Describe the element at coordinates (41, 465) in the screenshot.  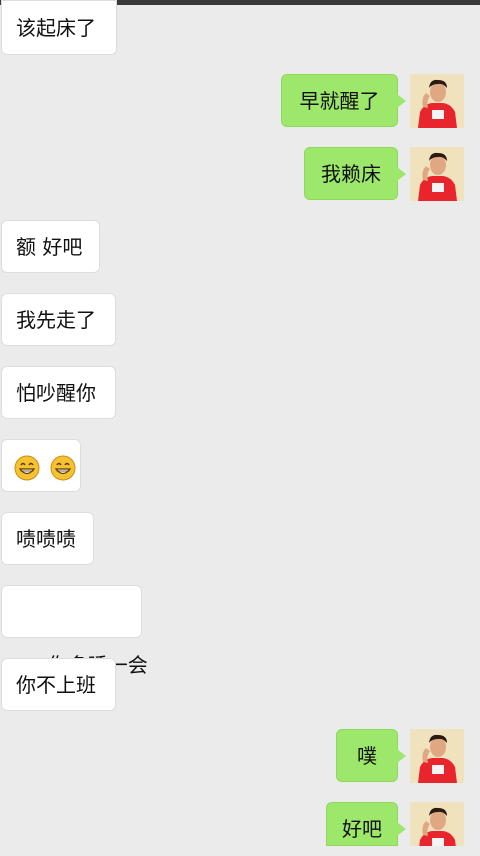
I see `incoming-message-bubble` at that location.